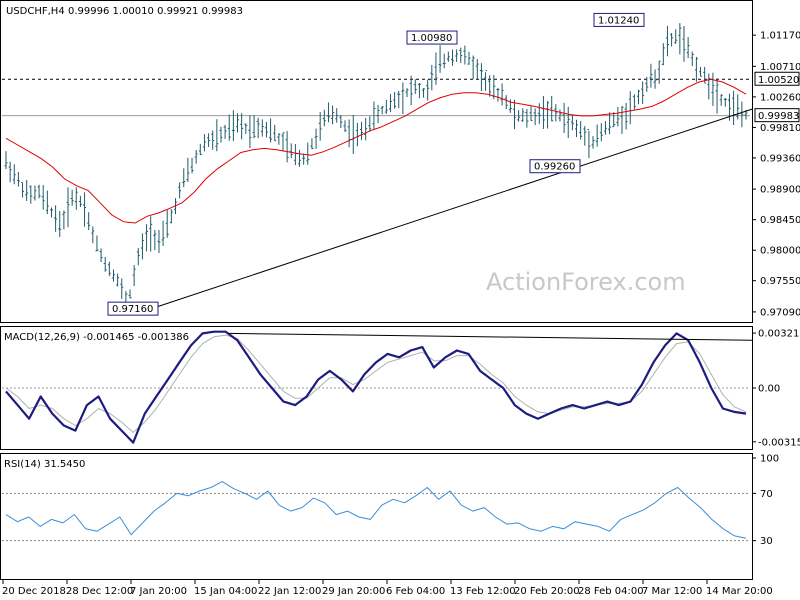 The width and height of the screenshot is (800, 600). What do you see at coordinates (586, 282) in the screenshot?
I see `watermark: ActionForex.com` at bounding box center [586, 282].